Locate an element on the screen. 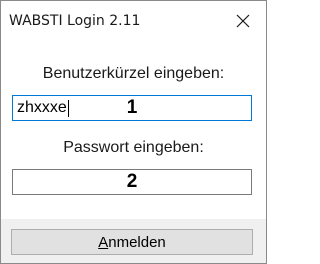  username-value: zhxxxe is located at coordinates (42, 107).